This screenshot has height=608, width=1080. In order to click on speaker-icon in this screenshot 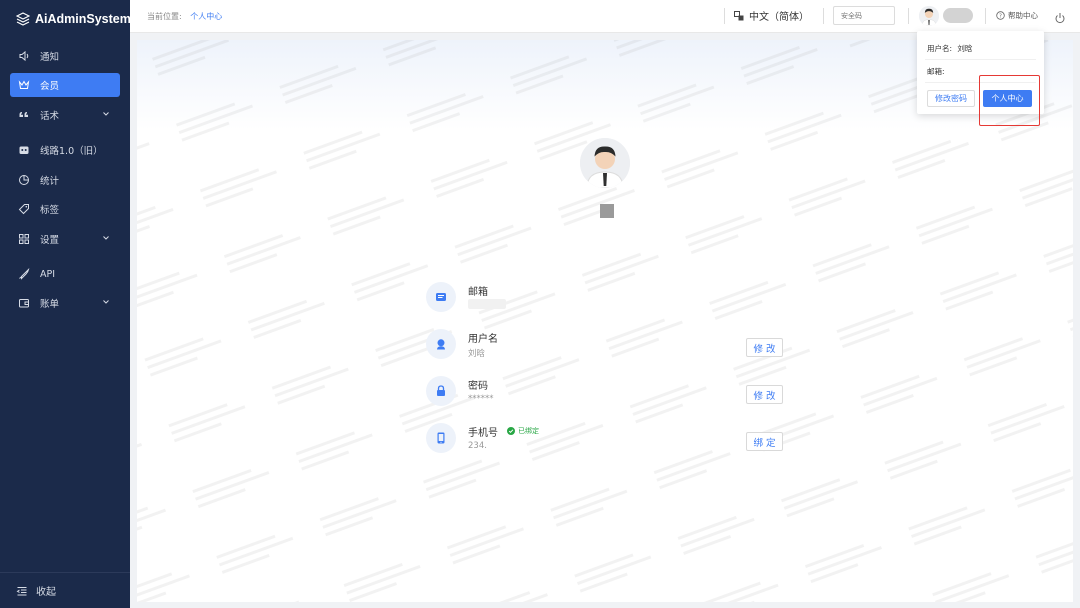, I will do `click(24, 56)`.